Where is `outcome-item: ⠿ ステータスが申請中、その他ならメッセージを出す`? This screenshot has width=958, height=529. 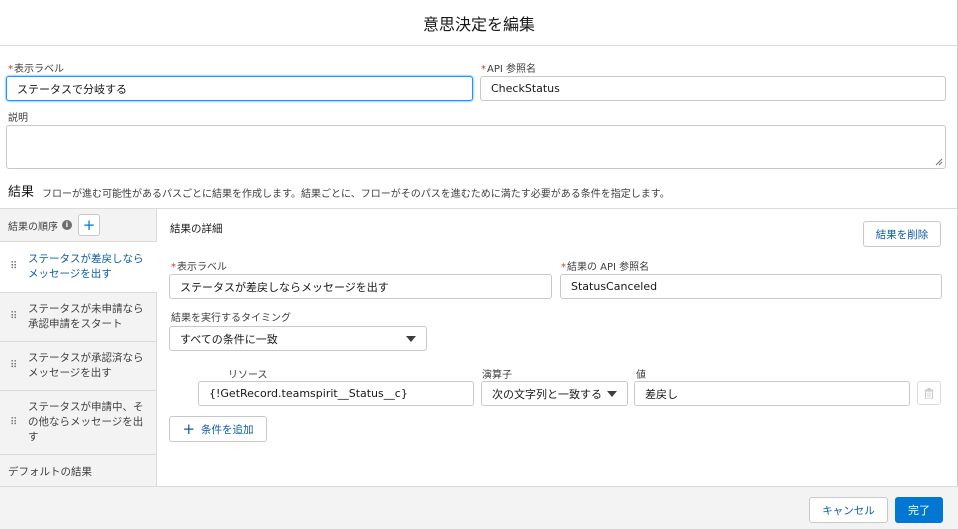
outcome-item: ⠿ ステータスが申請中、その他ならメッセージを出す is located at coordinates (78, 422).